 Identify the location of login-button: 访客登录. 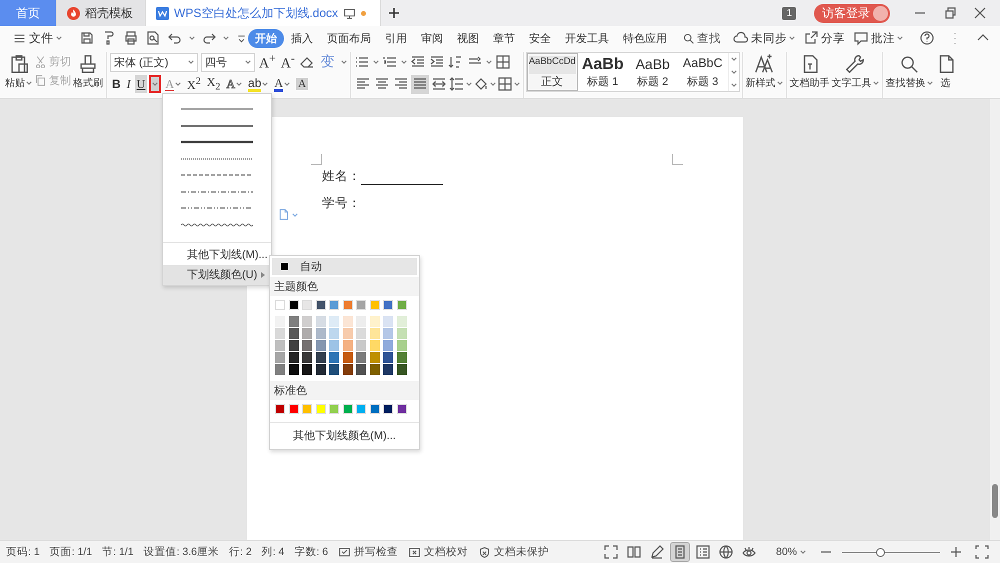
(852, 13).